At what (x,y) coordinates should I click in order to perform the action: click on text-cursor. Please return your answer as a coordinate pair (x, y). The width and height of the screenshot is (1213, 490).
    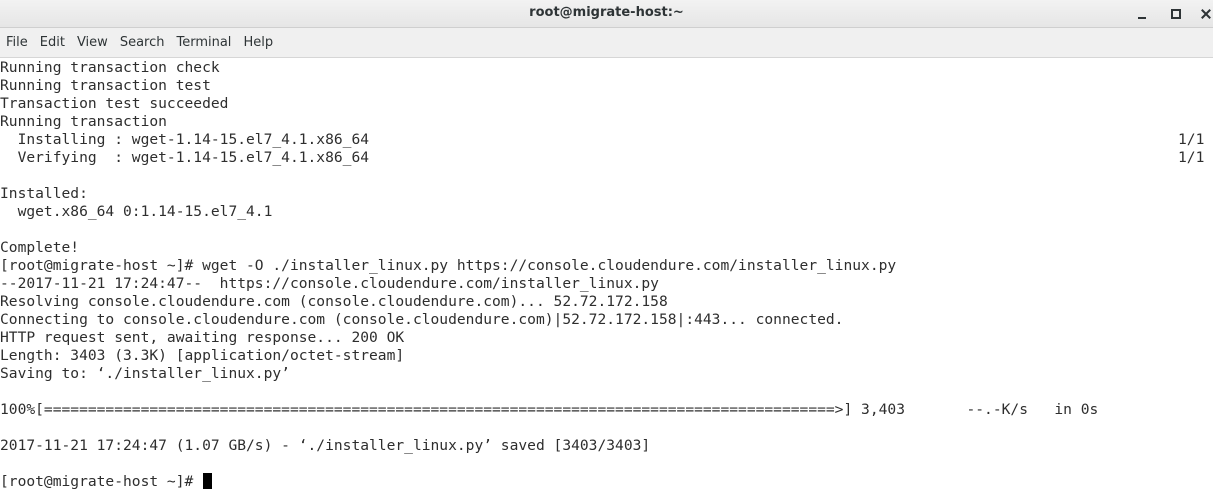
    Looking at the image, I should click on (208, 481).